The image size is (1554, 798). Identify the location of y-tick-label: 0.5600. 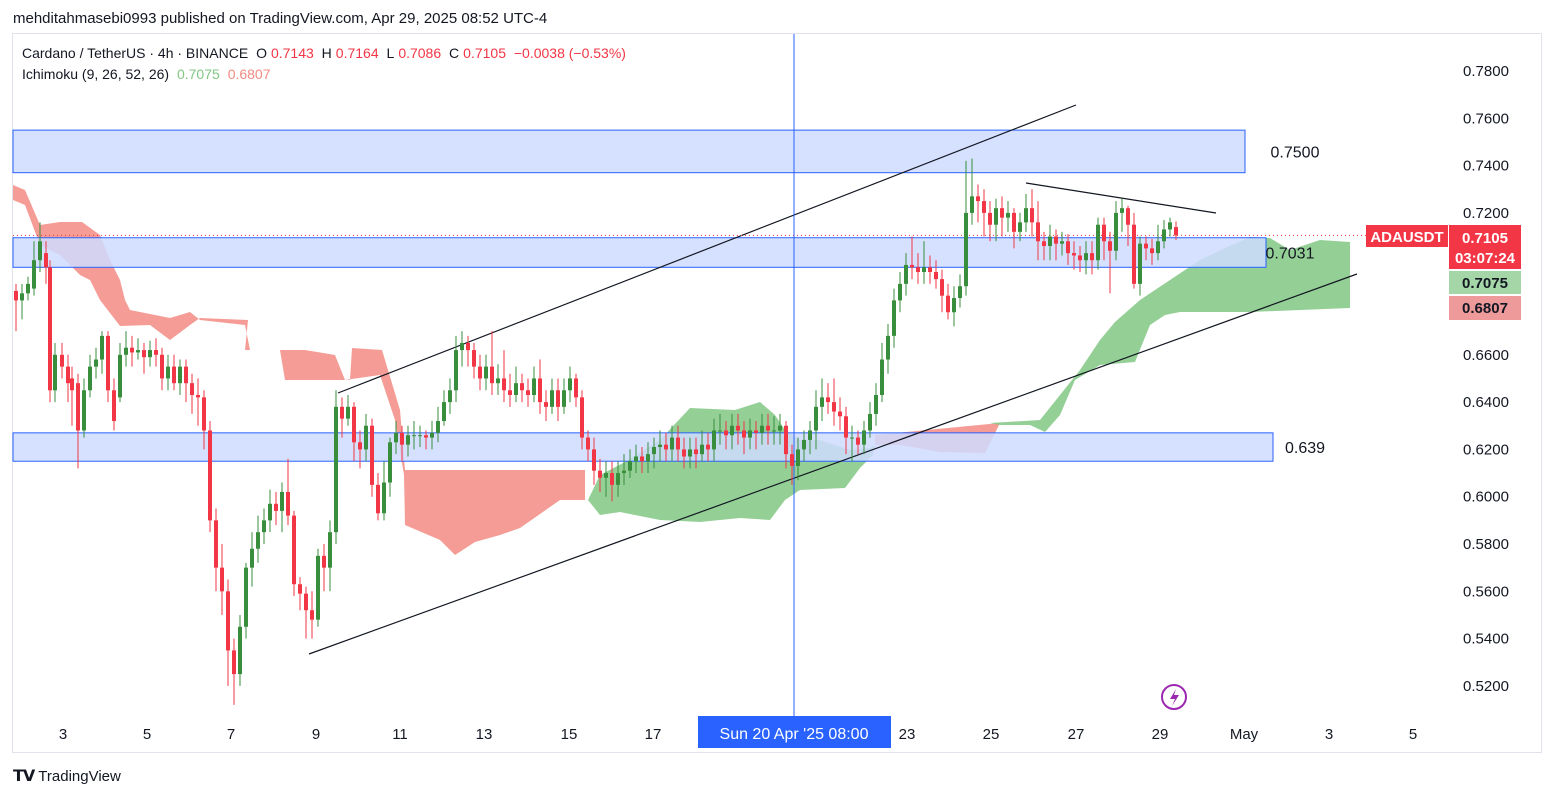
(1486, 591).